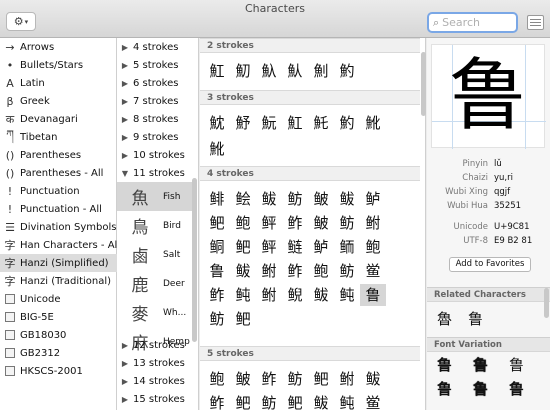 The image size is (550, 410). Describe the element at coordinates (58, 137) in the screenshot. I see `category-item: ཀ Tibetan` at that location.